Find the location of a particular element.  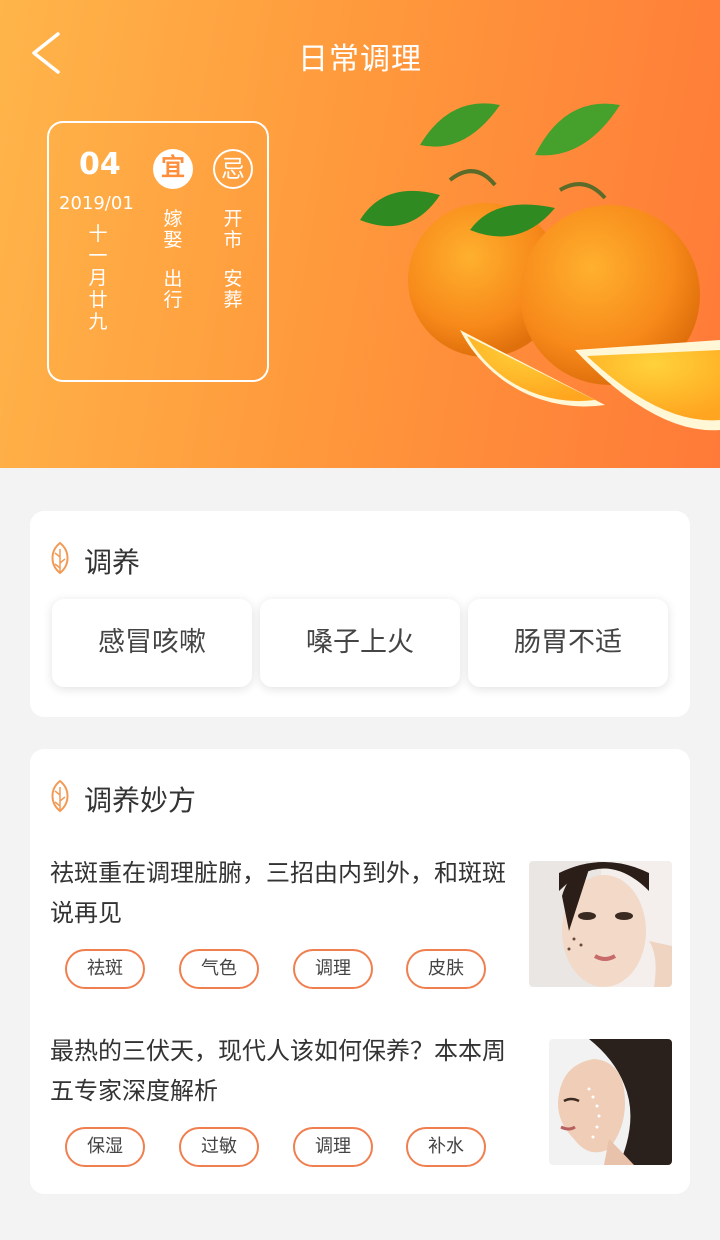

article-tag: 祛斑 is located at coordinates (105, 969).